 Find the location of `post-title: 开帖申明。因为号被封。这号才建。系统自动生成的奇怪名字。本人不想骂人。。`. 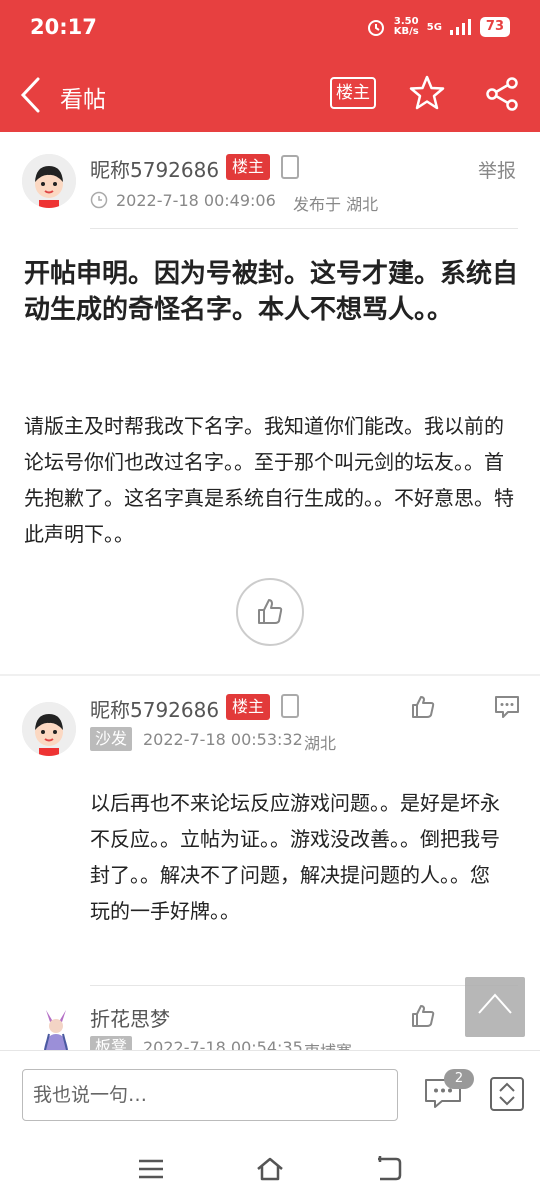

post-title: 开帖申明。因为号被封。这号才建。系统自动生成的奇怪名字。本人不想骂人。。 is located at coordinates (271, 292).